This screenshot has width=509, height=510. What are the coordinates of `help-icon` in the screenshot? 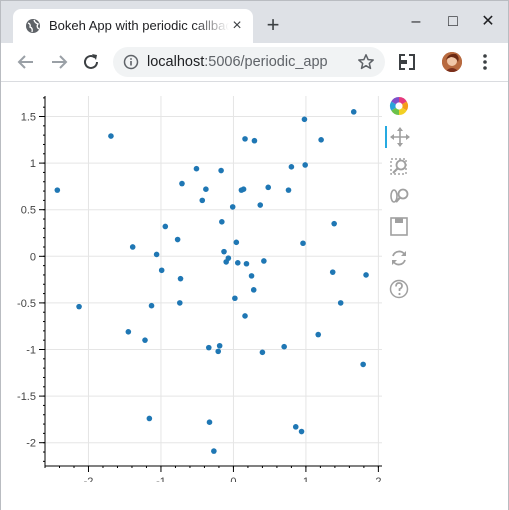 It's located at (399, 289).